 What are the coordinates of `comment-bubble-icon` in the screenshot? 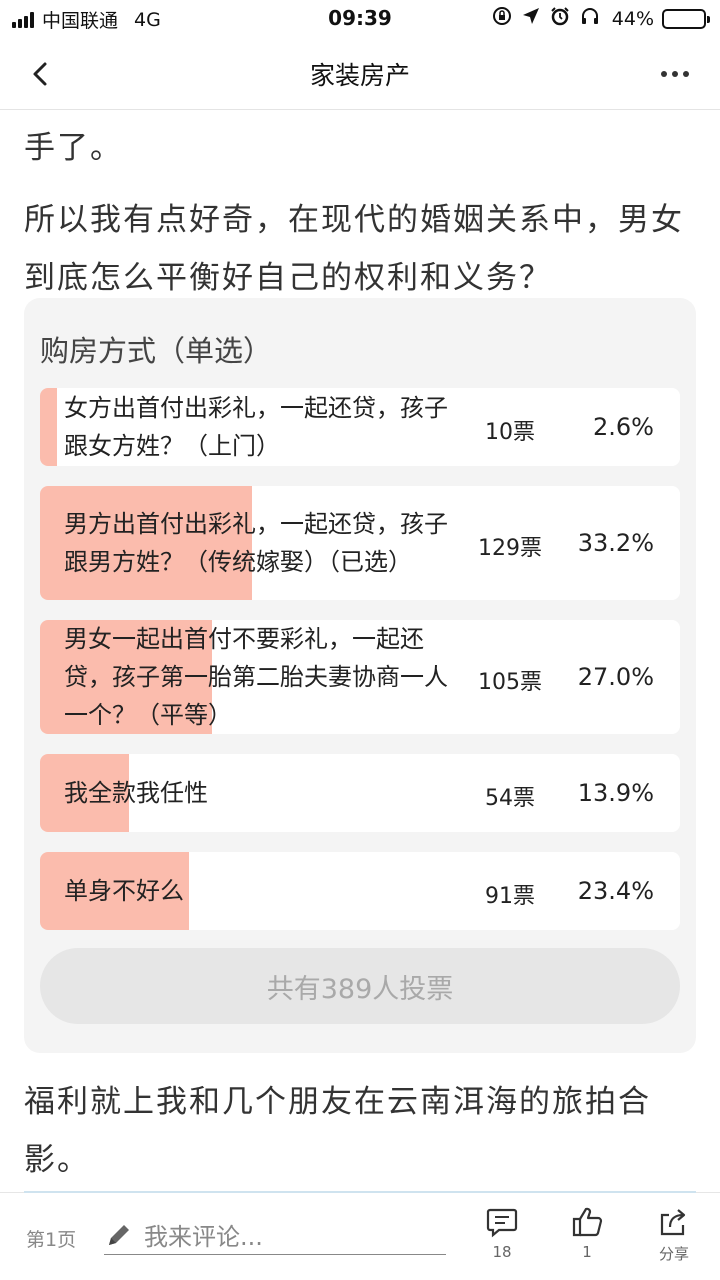 It's located at (502, 1223).